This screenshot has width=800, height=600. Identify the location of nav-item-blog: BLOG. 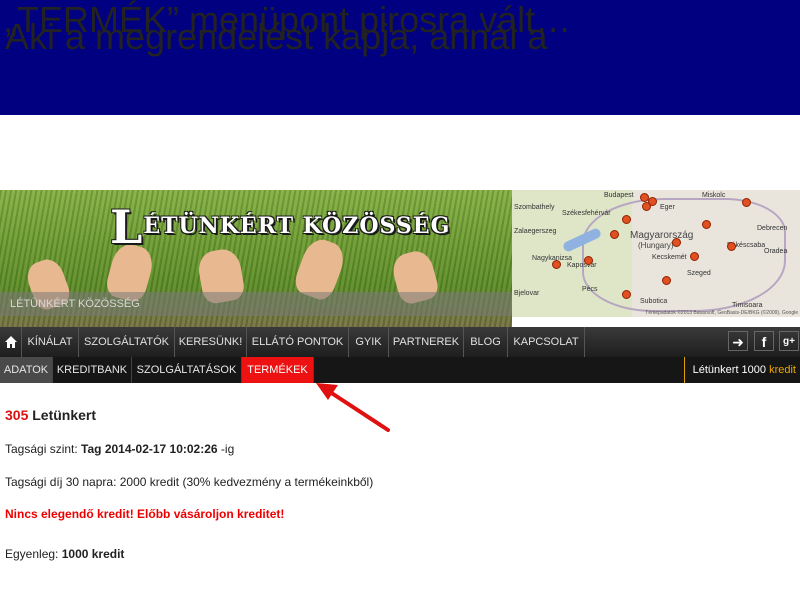
(486, 342).